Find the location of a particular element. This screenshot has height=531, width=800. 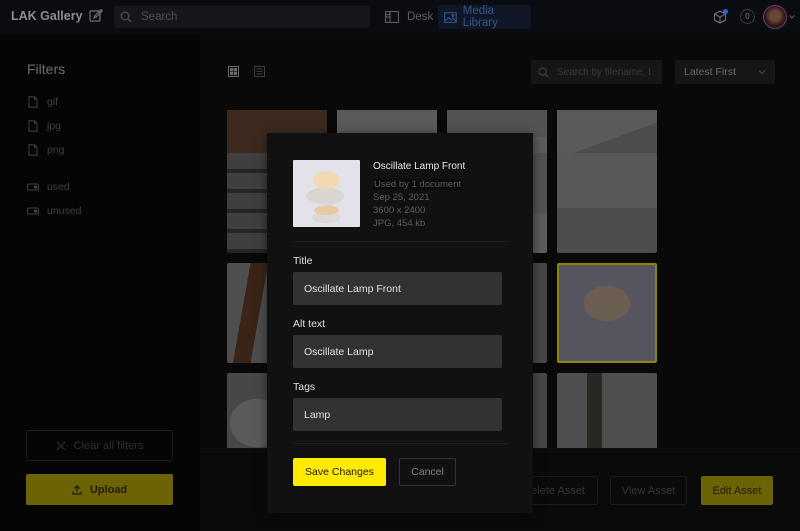

filter-png-label: png is located at coordinates (56, 150).